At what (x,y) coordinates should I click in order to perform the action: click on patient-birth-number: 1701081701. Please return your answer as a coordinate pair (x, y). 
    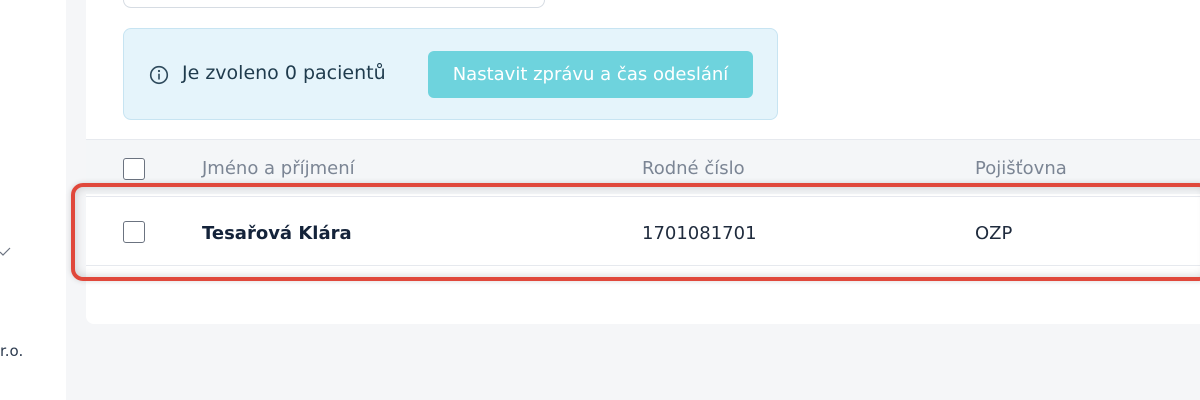
    Looking at the image, I should click on (699, 233).